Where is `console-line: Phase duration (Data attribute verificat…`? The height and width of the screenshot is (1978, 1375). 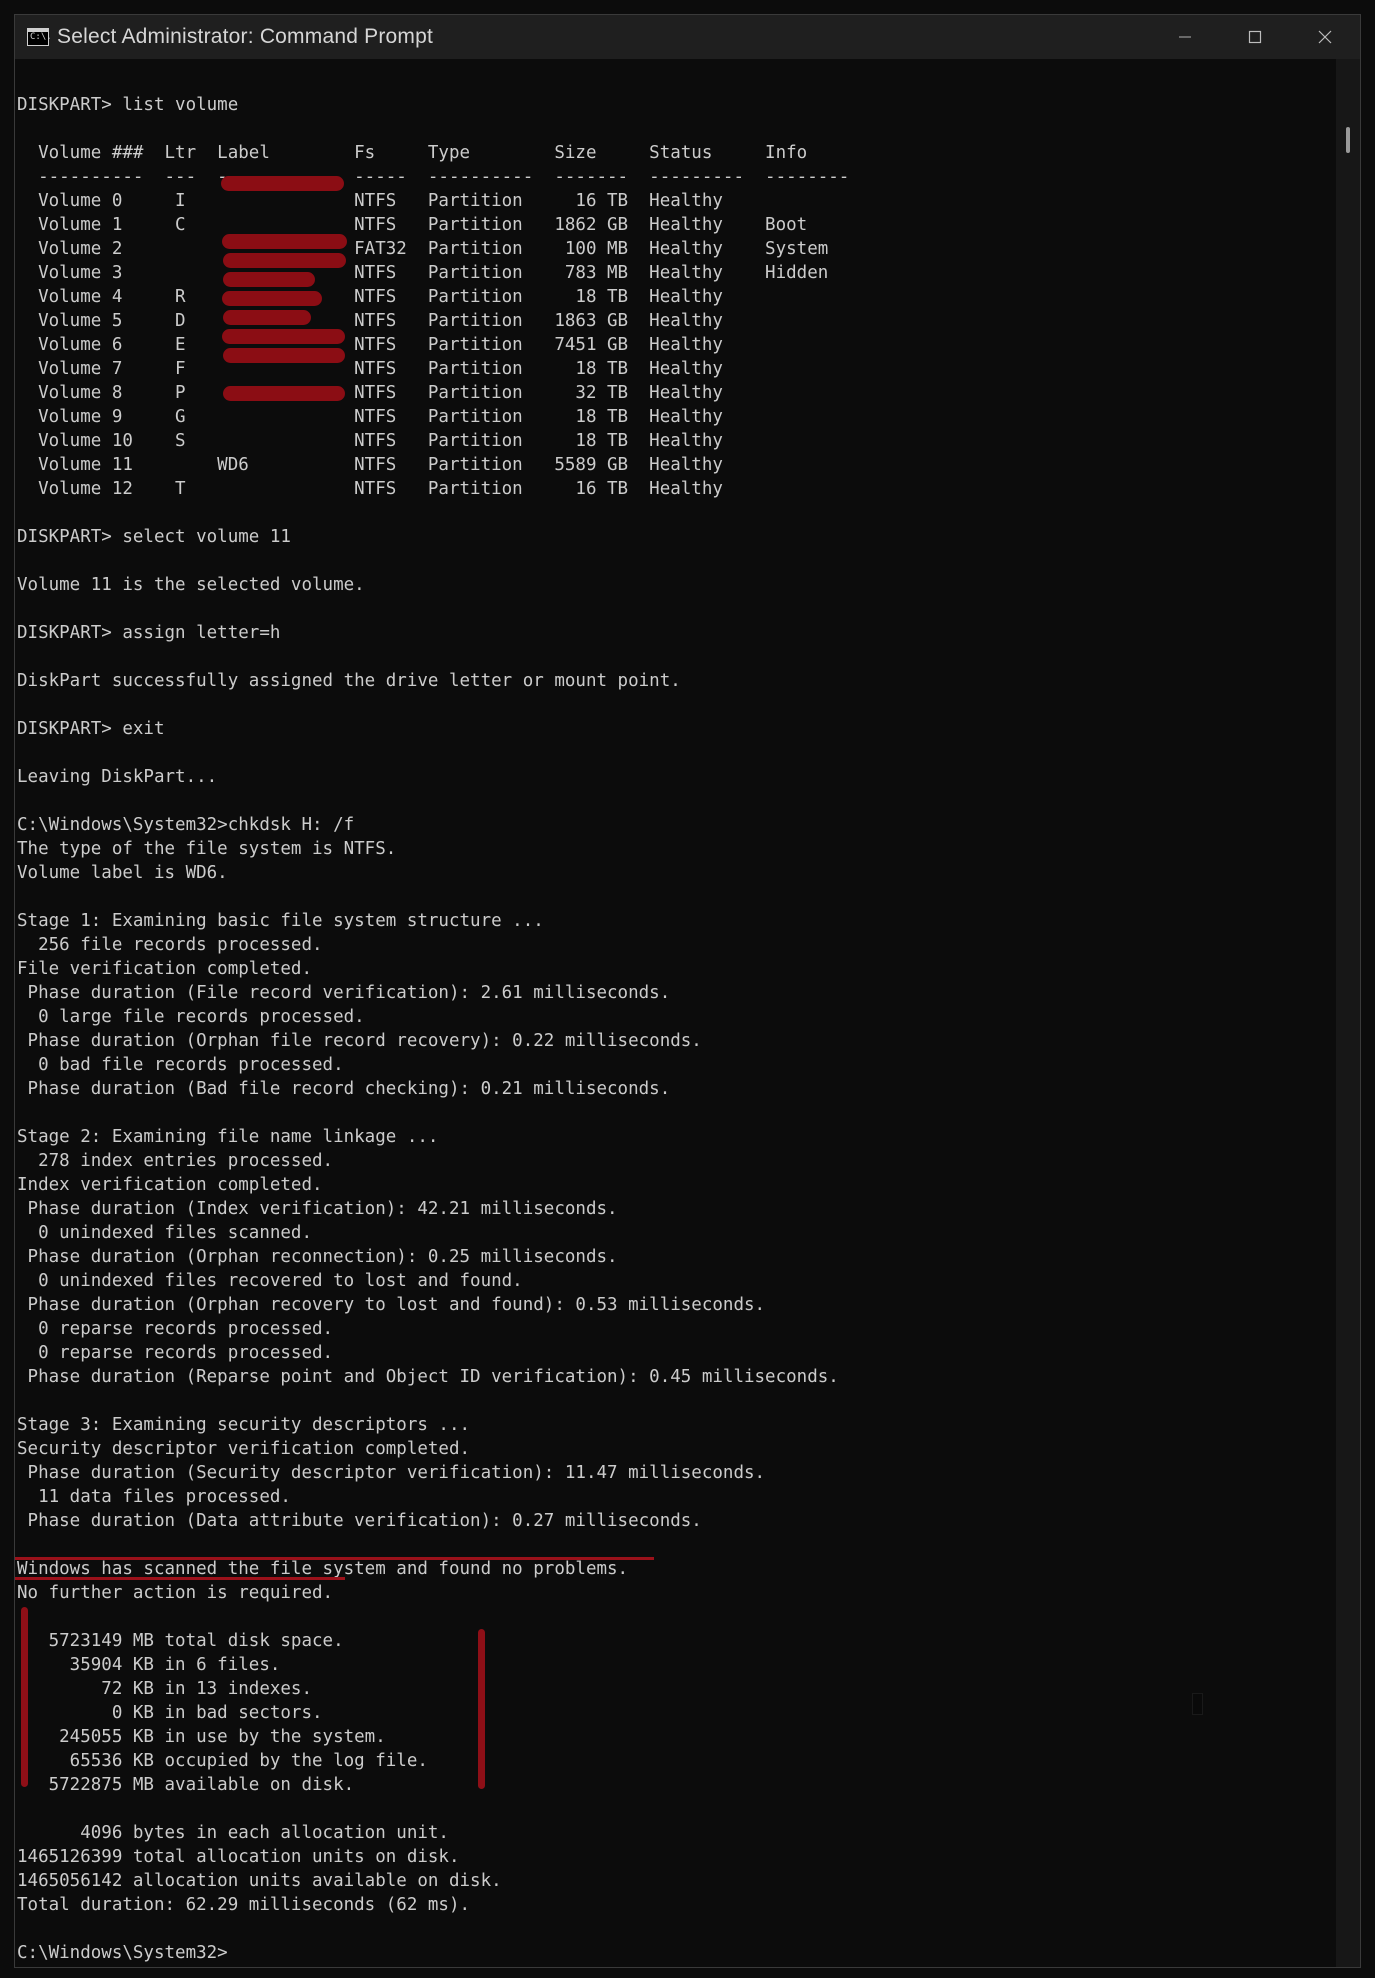
console-line: Phase duration (Data attribute verificat… is located at coordinates (359, 1521).